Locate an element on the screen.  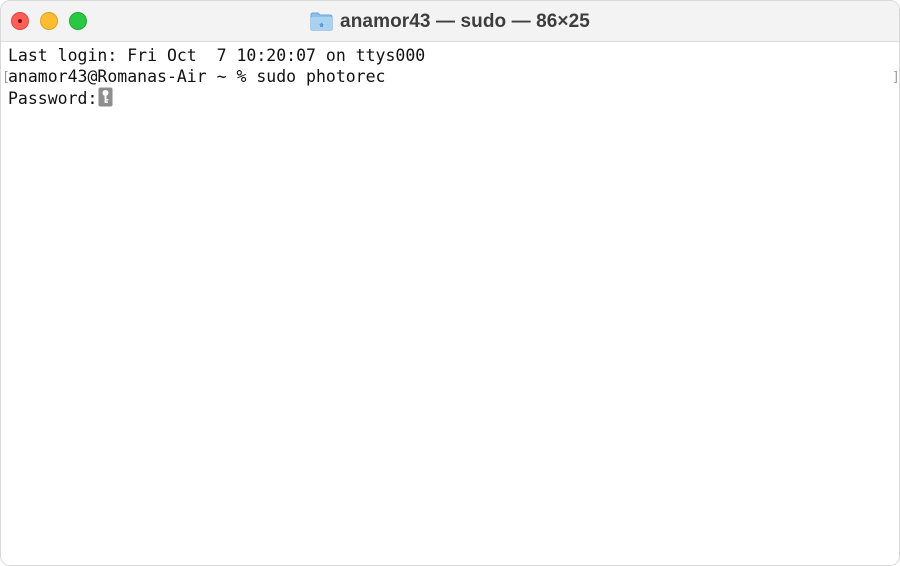
mark-bracket-right: ] is located at coordinates (896, 77).